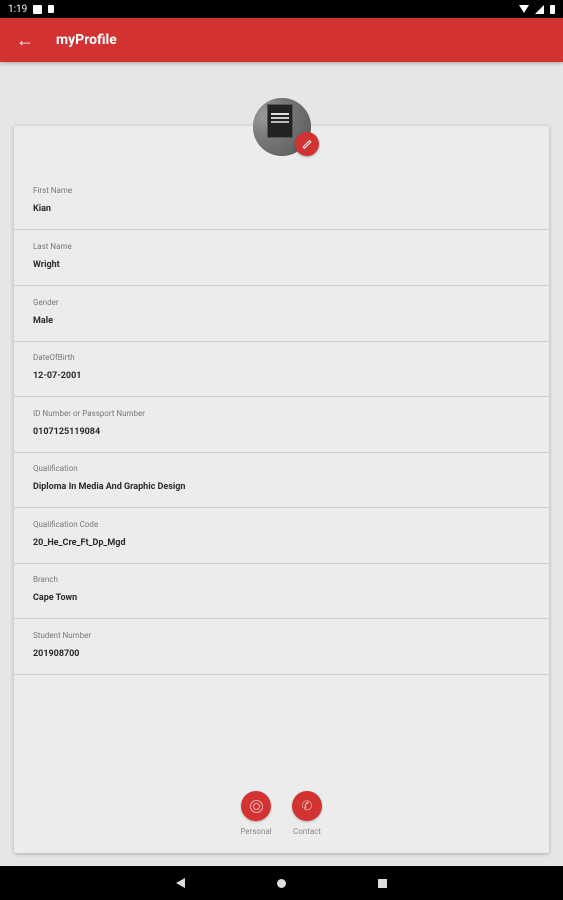 The height and width of the screenshot is (900, 563). Describe the element at coordinates (66, 524) in the screenshot. I see `field-label: Qualification Code` at that location.